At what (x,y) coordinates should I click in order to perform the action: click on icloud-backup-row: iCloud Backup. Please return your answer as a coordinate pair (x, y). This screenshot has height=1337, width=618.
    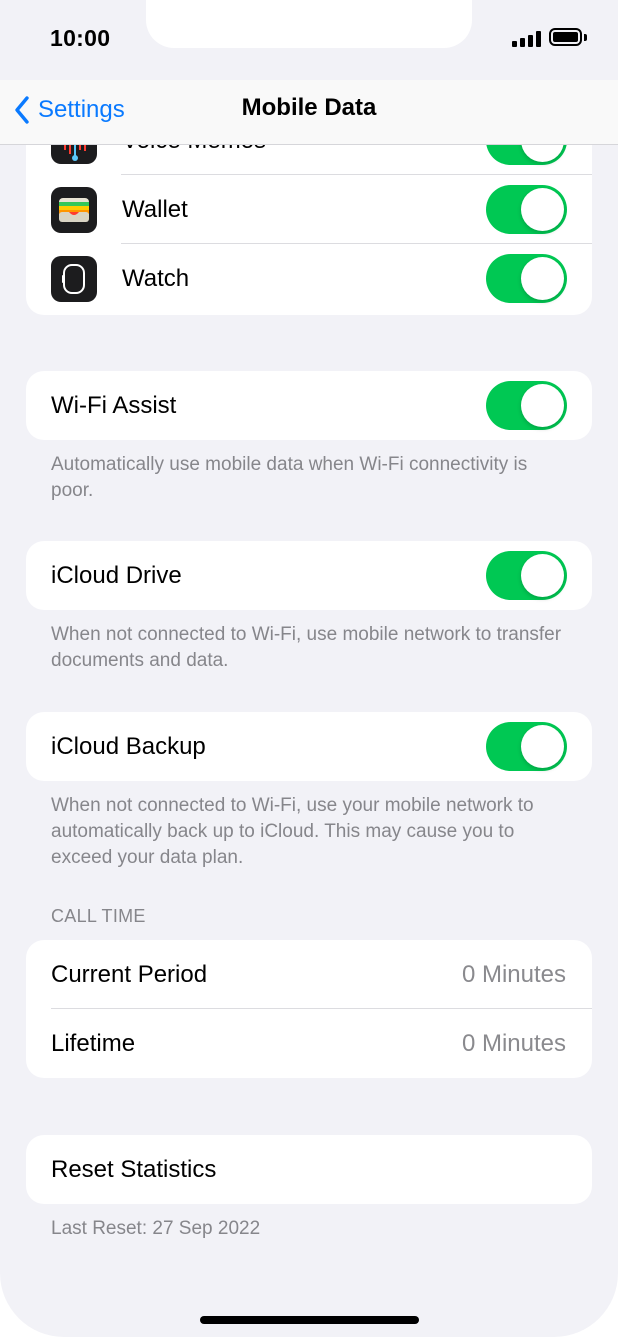
    Looking at the image, I should click on (309, 746).